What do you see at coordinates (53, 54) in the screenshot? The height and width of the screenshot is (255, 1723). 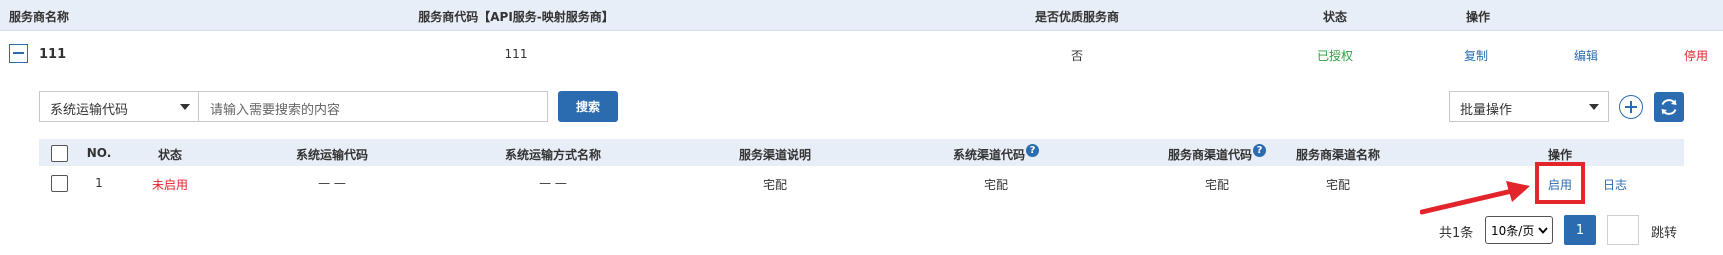 I see `provider-name: 111` at bounding box center [53, 54].